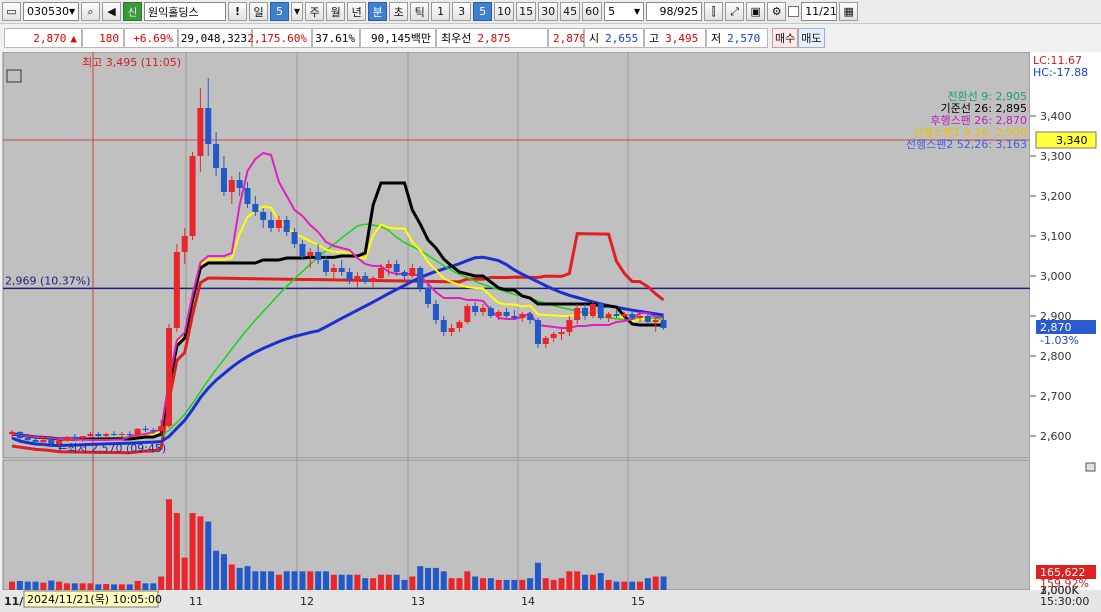 This screenshot has height=612, width=1101. Describe the element at coordinates (14, 601) in the screenshot. I see `time-axis-prefix: 11/` at that location.